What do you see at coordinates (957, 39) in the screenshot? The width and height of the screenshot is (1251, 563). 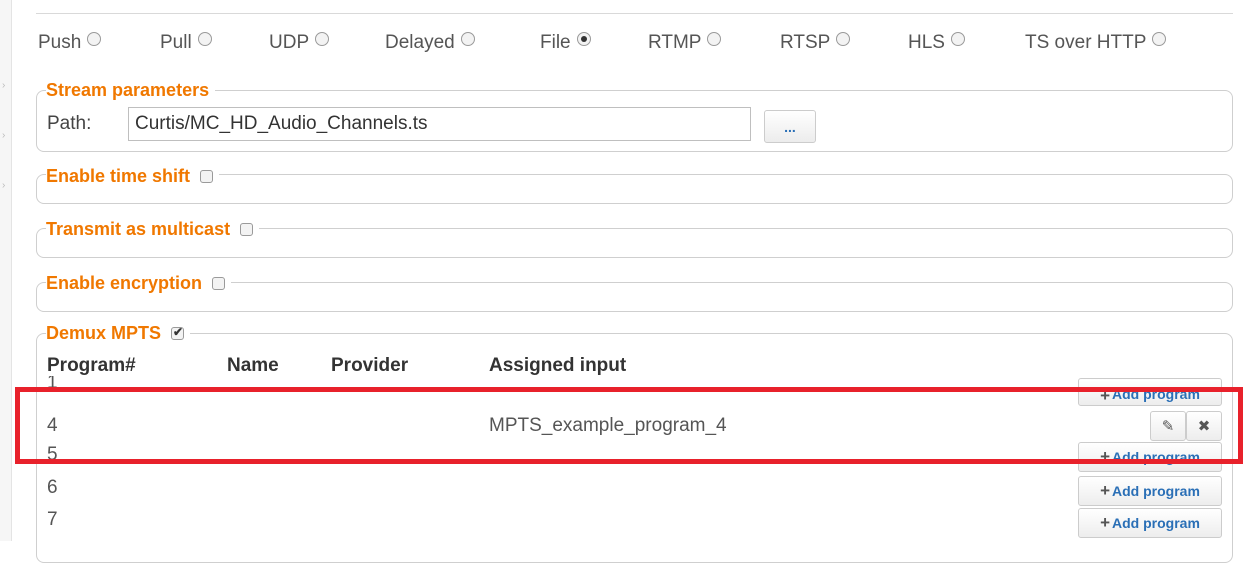 I see `radio-hls` at bounding box center [957, 39].